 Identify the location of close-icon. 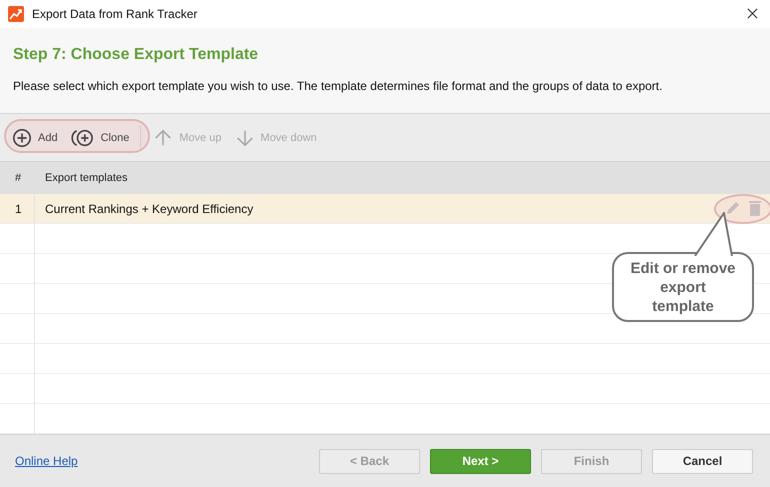
(752, 14).